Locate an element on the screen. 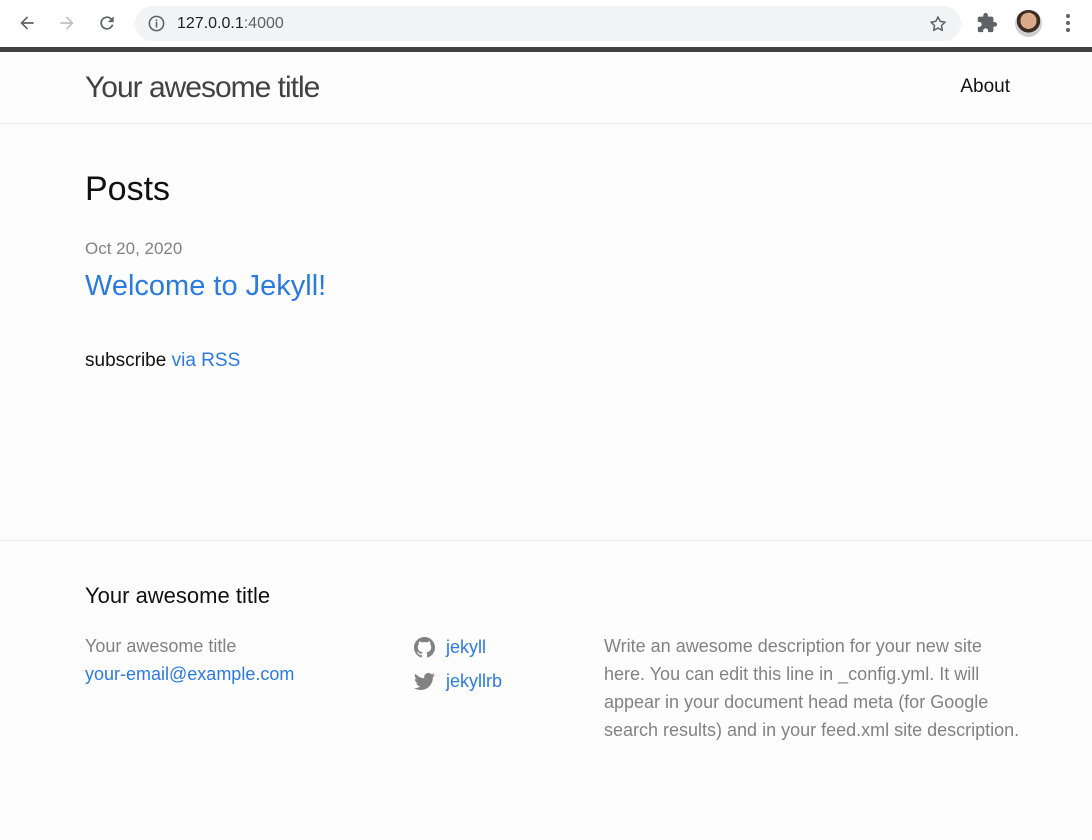  url-host: 127.0.0.1 is located at coordinates (210, 23).